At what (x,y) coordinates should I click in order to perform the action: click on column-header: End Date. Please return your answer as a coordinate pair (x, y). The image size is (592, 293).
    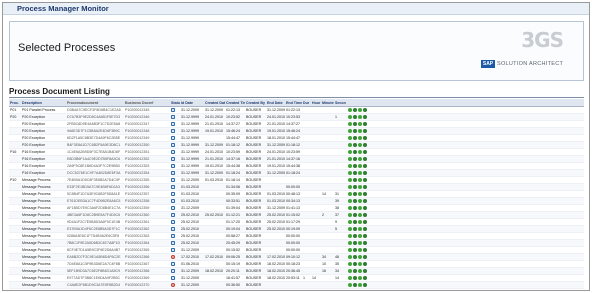
    Looking at the image, I should click on (275, 103).